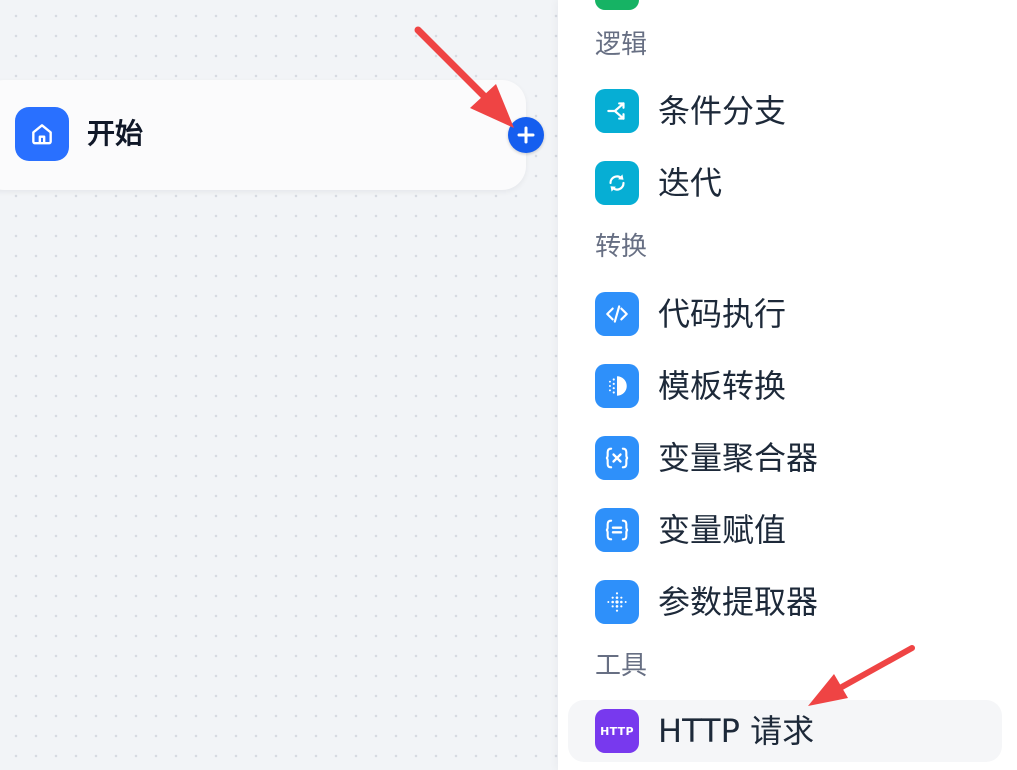 The width and height of the screenshot is (1017, 770). What do you see at coordinates (617, 386) in the screenshot?
I see `template-icon` at bounding box center [617, 386].